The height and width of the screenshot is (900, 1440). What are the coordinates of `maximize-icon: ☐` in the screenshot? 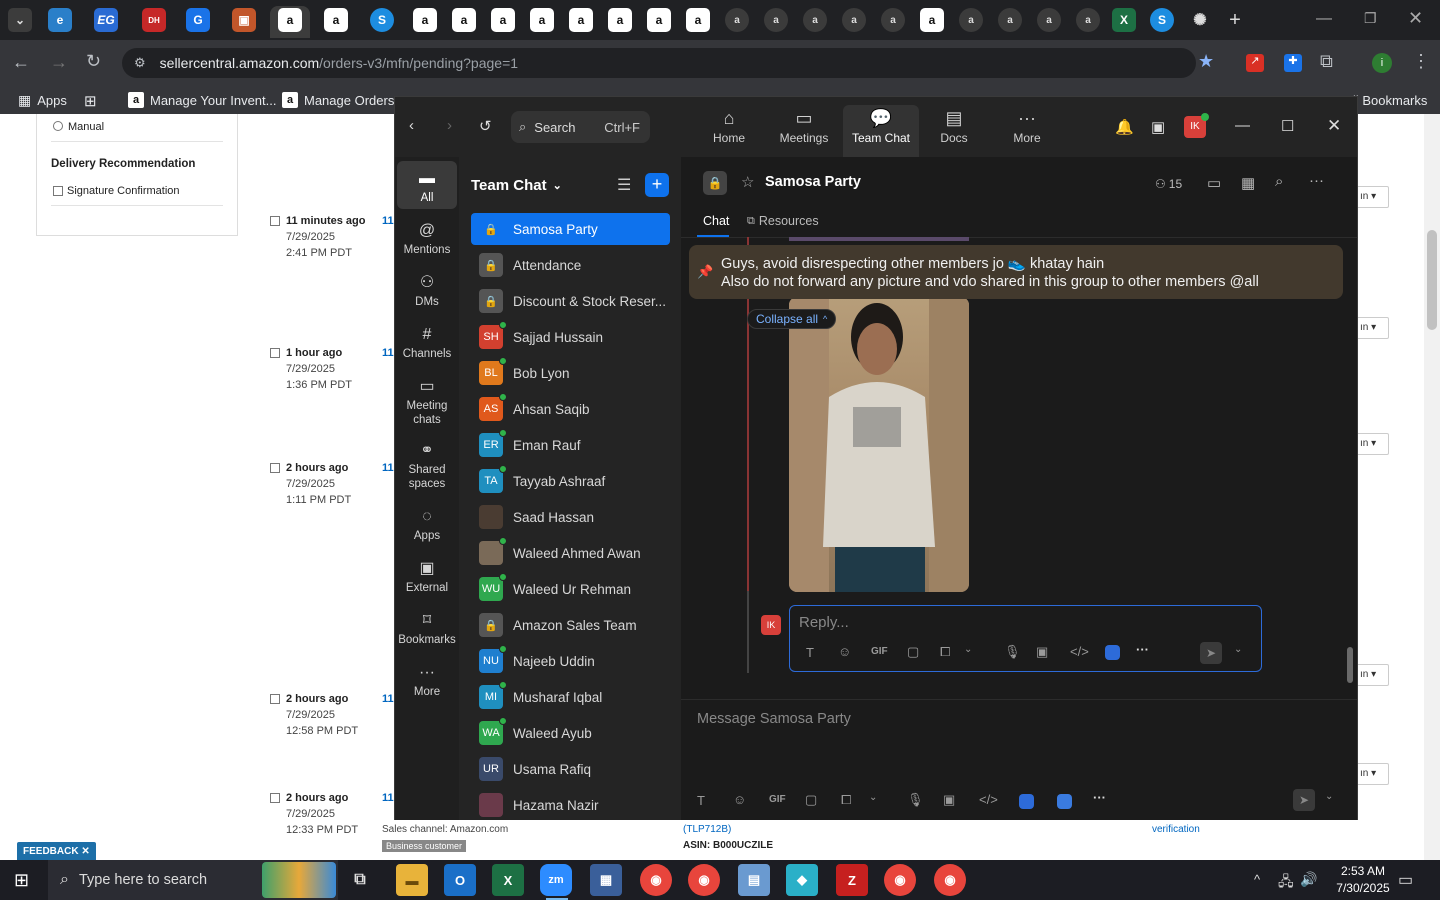 It's located at (1287, 126).